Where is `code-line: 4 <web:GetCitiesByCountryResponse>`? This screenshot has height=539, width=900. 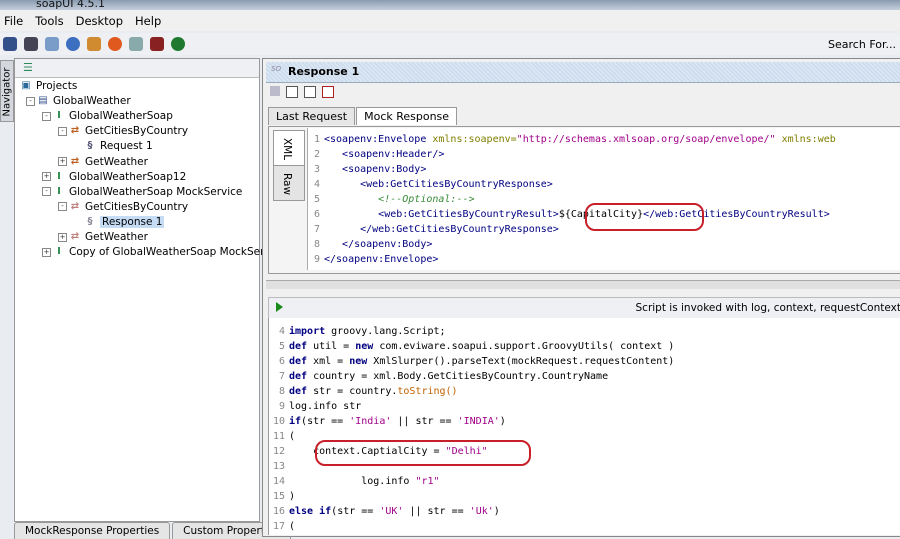 code-line: 4 <web:GetCitiesByCountryResponse> is located at coordinates (431, 184).